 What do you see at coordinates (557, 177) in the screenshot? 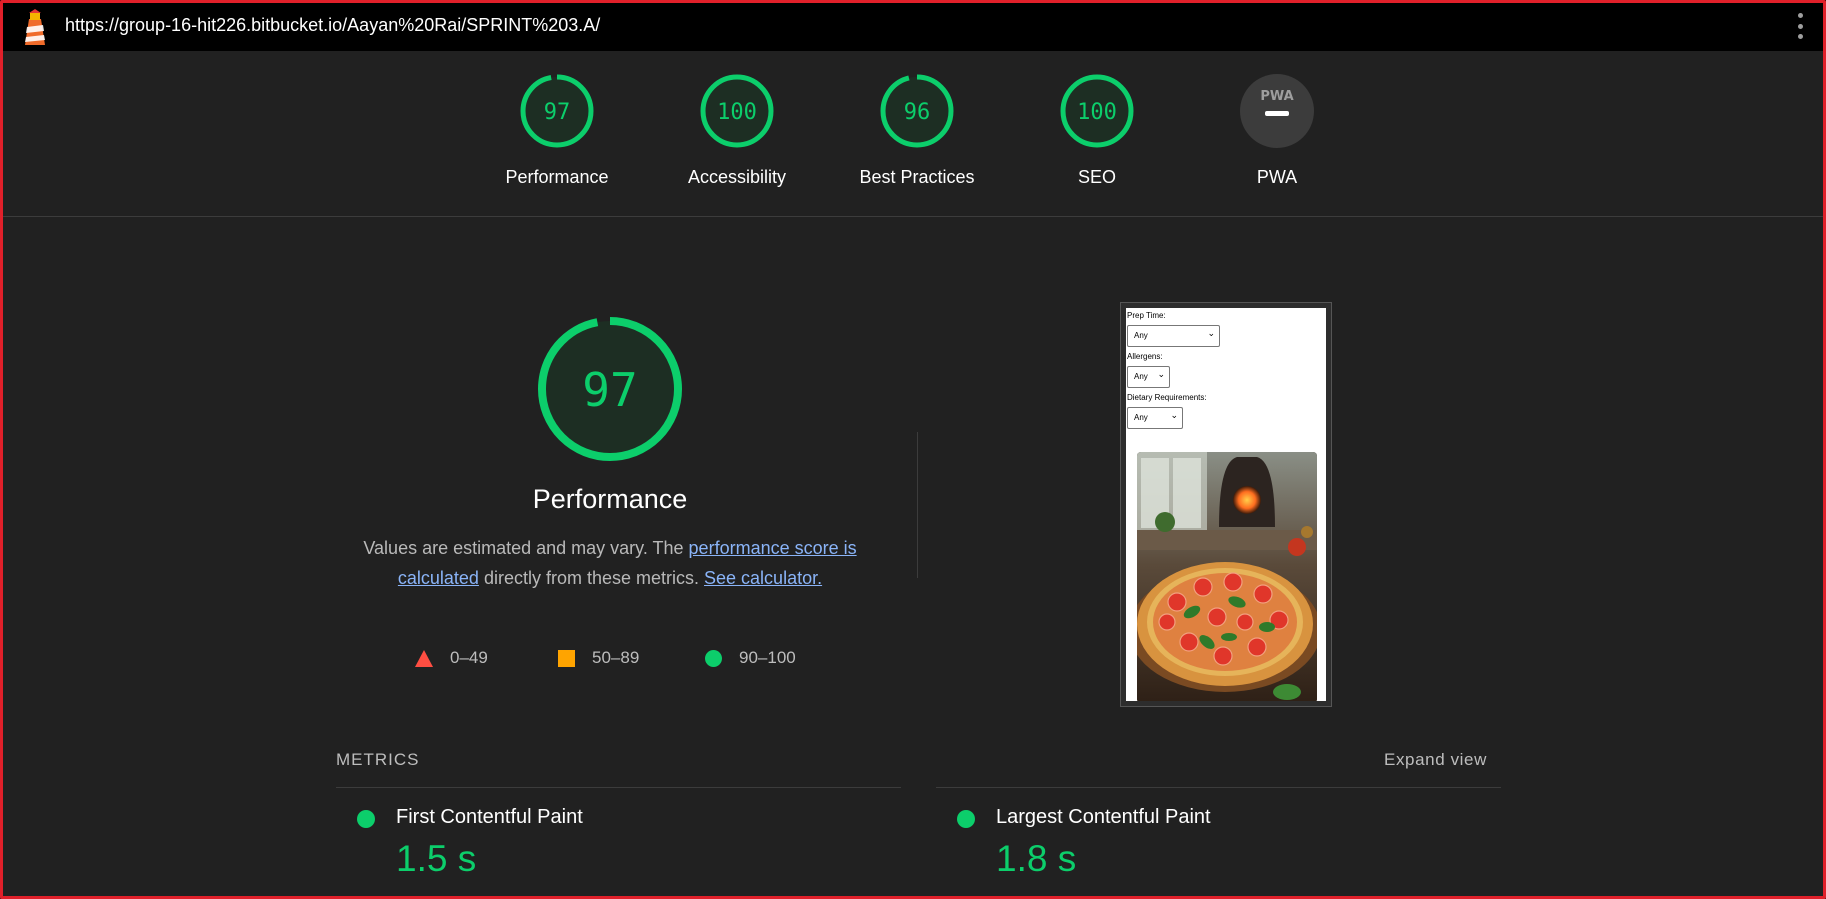
I see `gauge-label: Performance` at bounding box center [557, 177].